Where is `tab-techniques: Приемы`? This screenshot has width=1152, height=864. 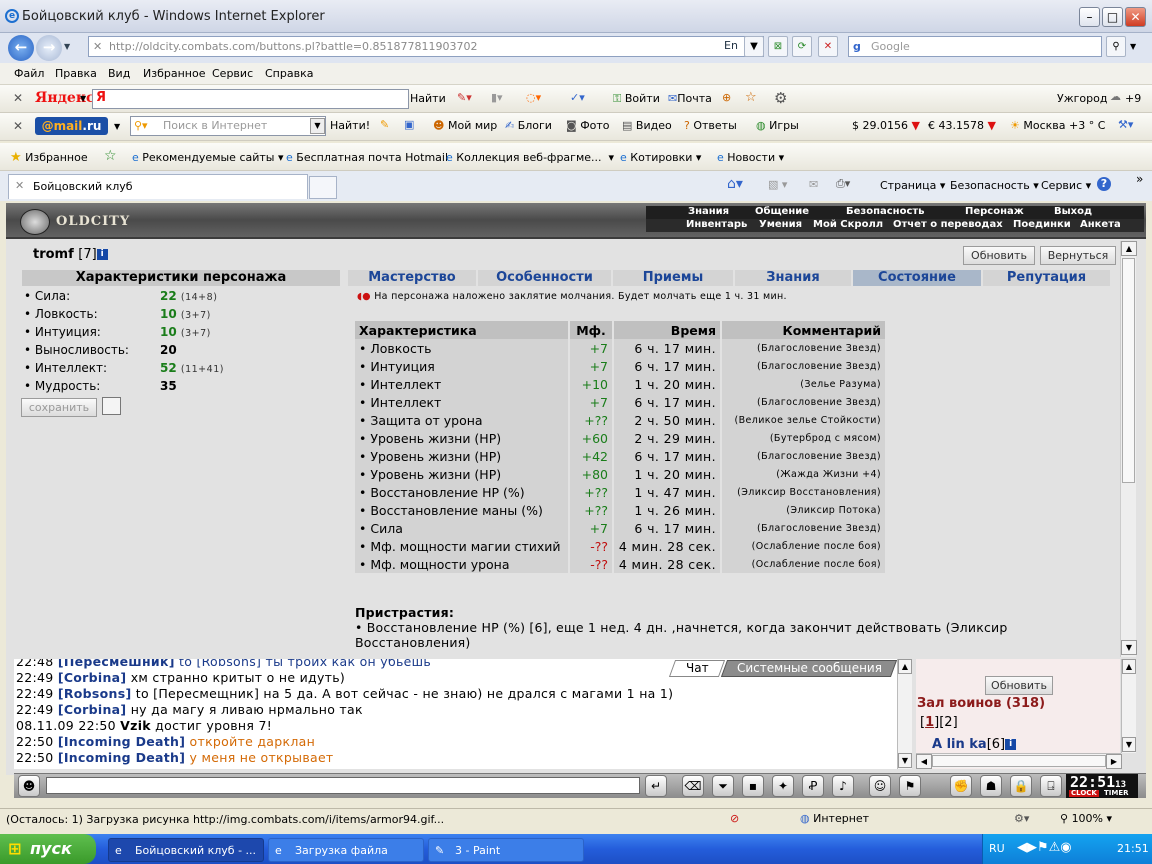 tab-techniques: Приемы is located at coordinates (674, 278).